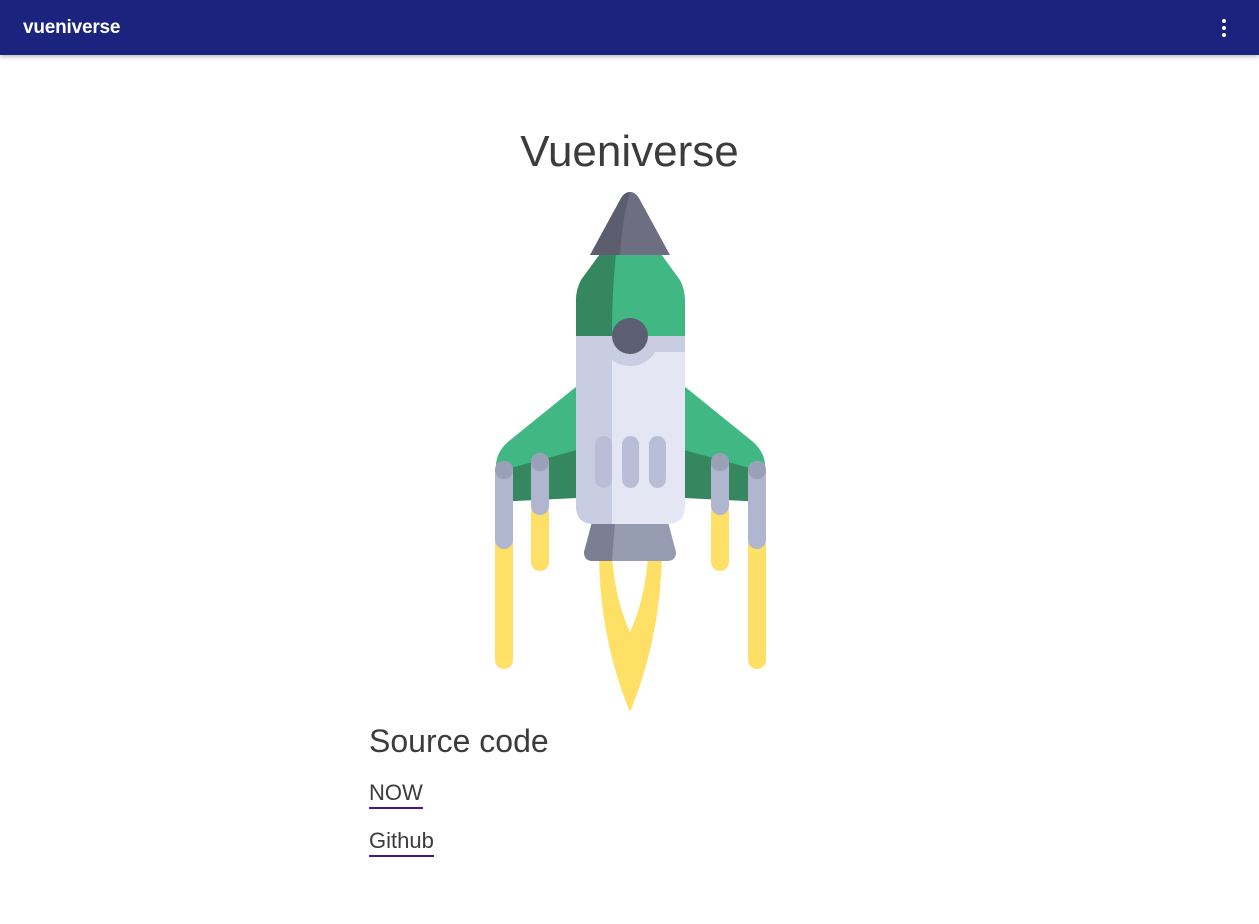 The width and height of the screenshot is (1259, 924). I want to click on page-title: Vueniverse, so click(629, 151).